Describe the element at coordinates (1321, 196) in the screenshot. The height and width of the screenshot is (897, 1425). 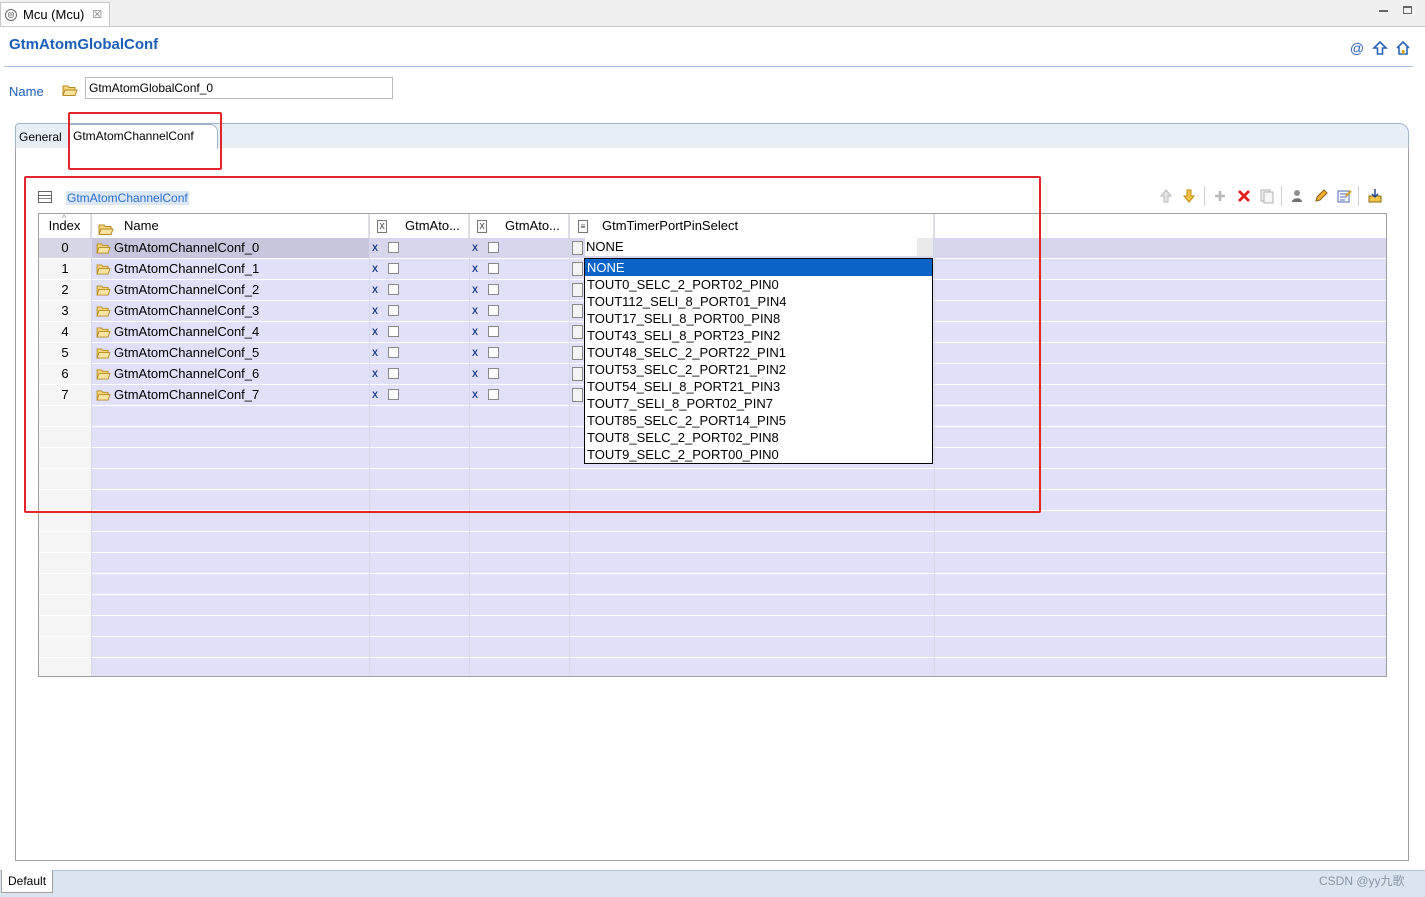
I see `edit-icon` at that location.